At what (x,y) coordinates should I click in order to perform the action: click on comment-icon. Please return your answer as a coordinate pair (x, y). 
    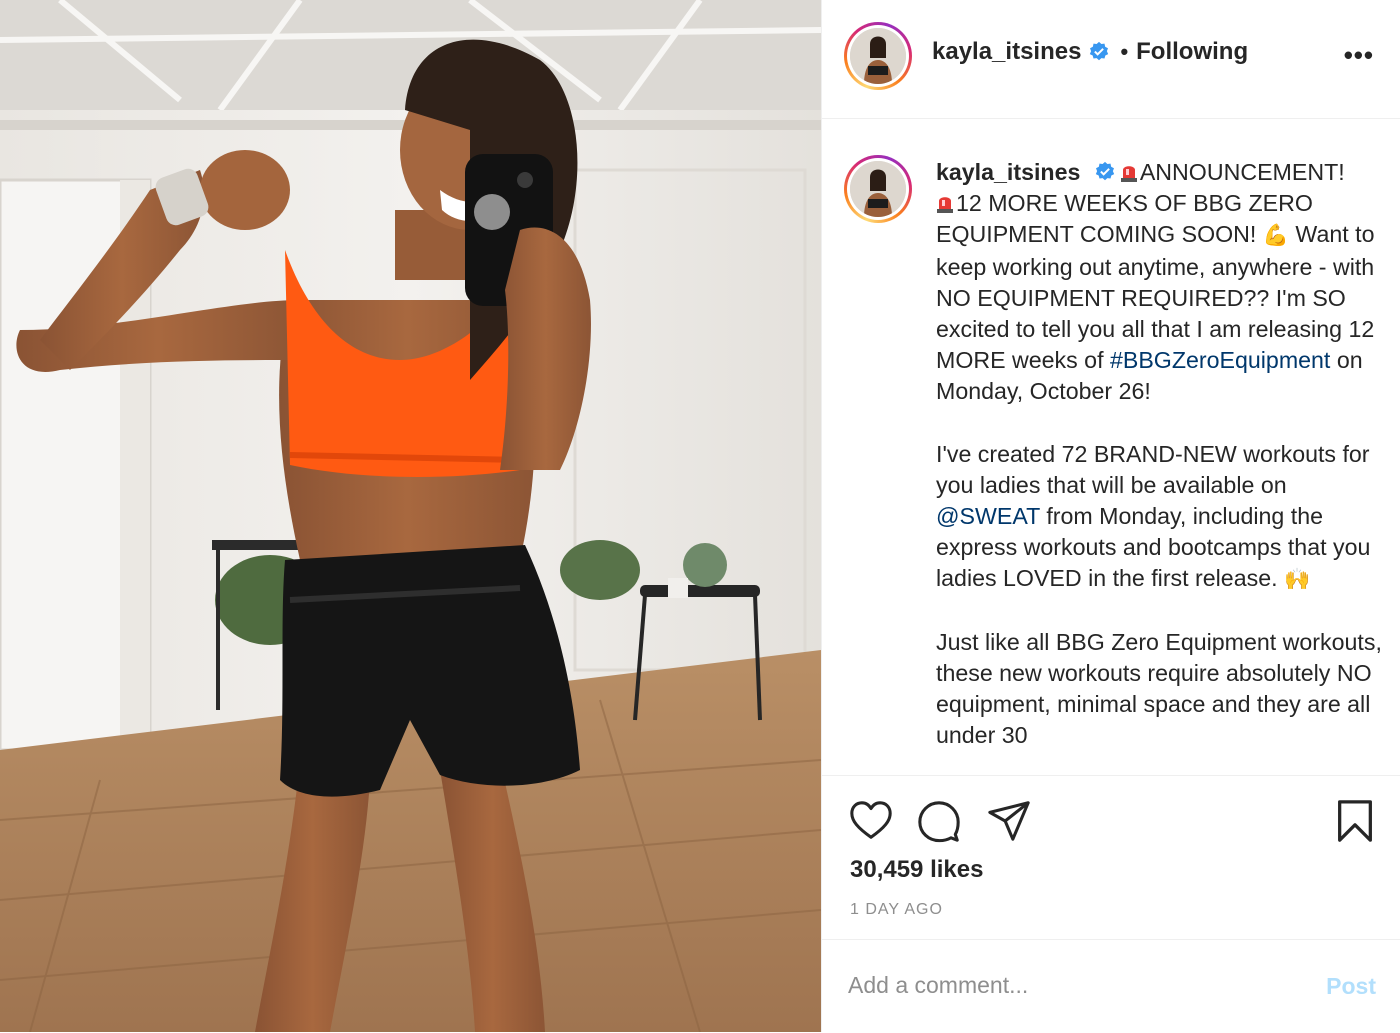
    Looking at the image, I should click on (939, 821).